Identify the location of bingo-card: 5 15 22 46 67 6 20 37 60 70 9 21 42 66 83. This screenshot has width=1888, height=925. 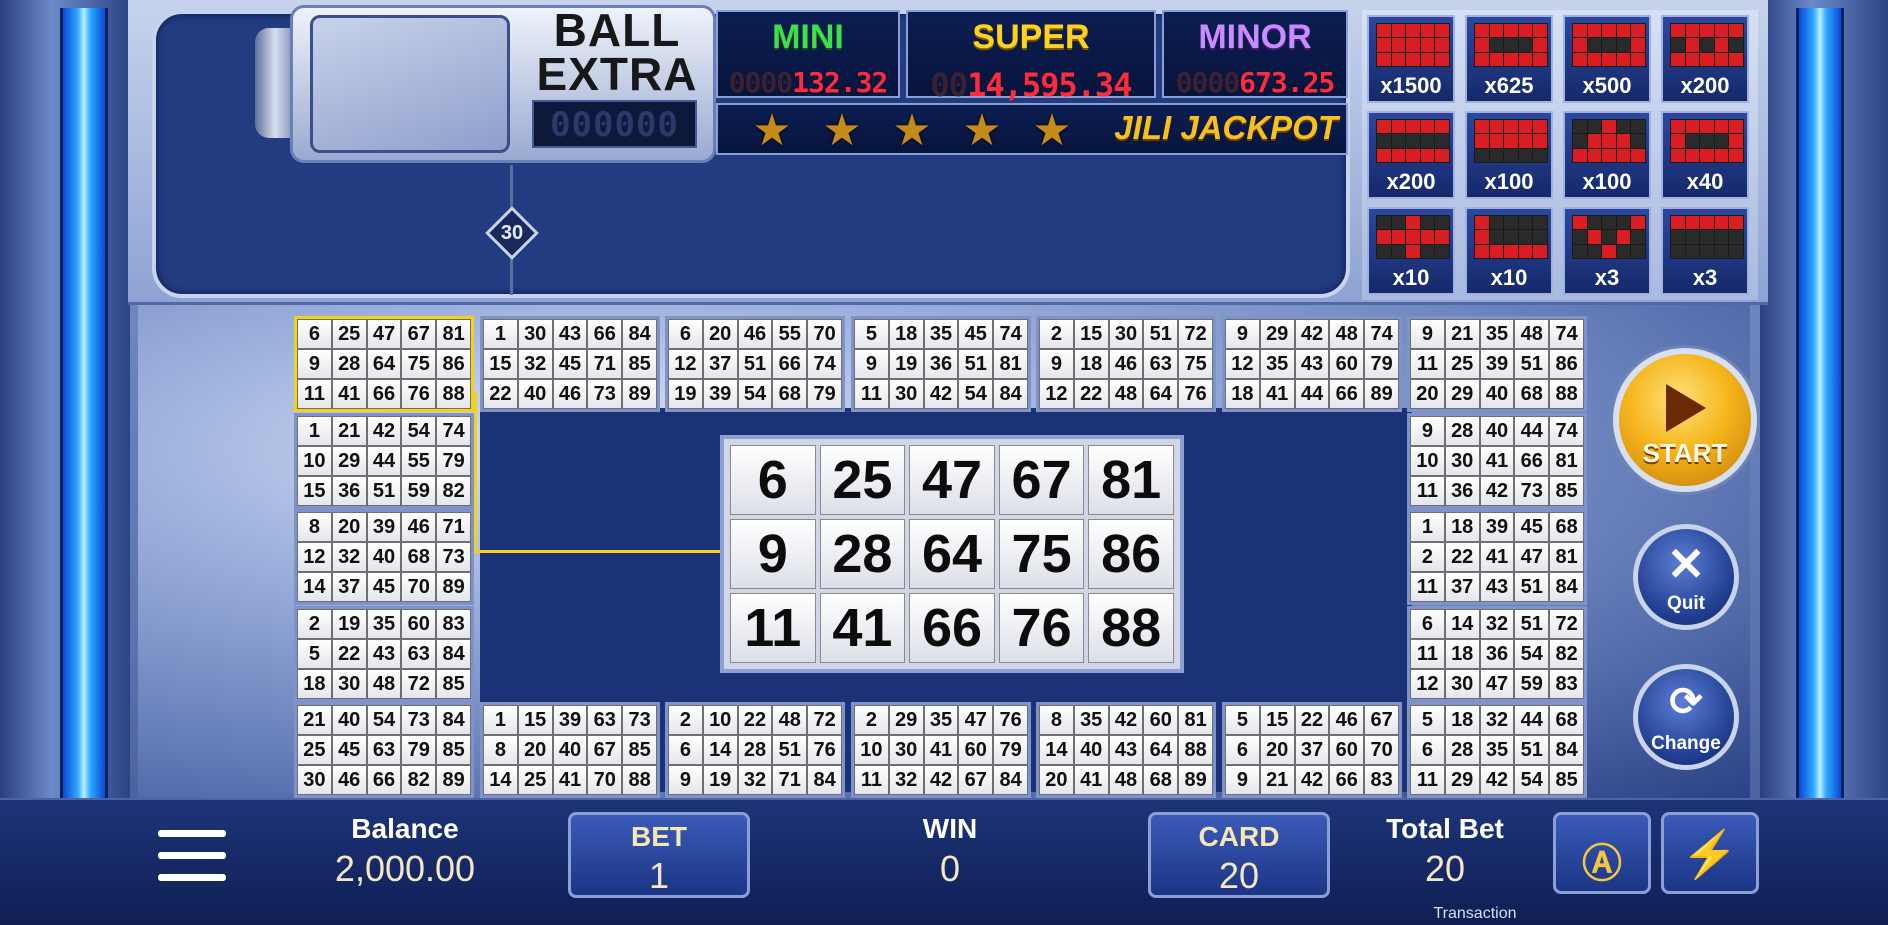
(1312, 750).